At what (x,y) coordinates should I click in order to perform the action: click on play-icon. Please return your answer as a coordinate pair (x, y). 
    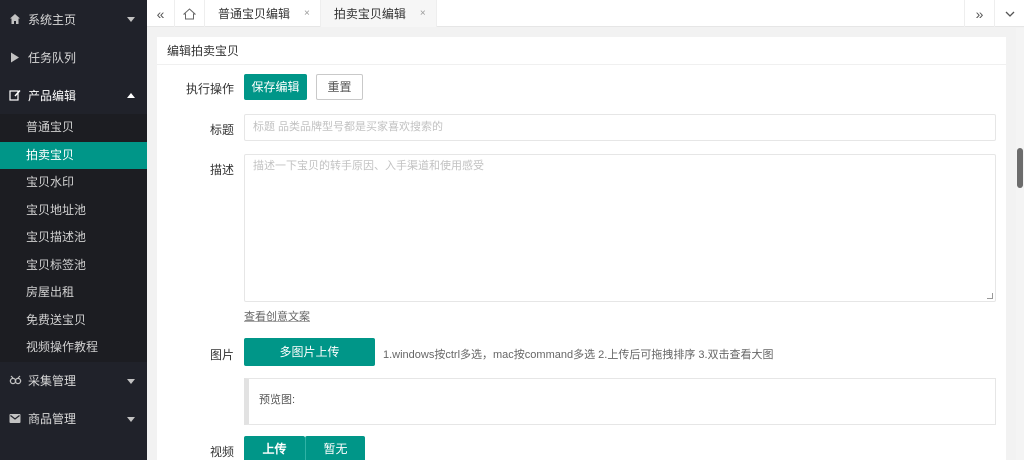
    Looking at the image, I should click on (15, 57).